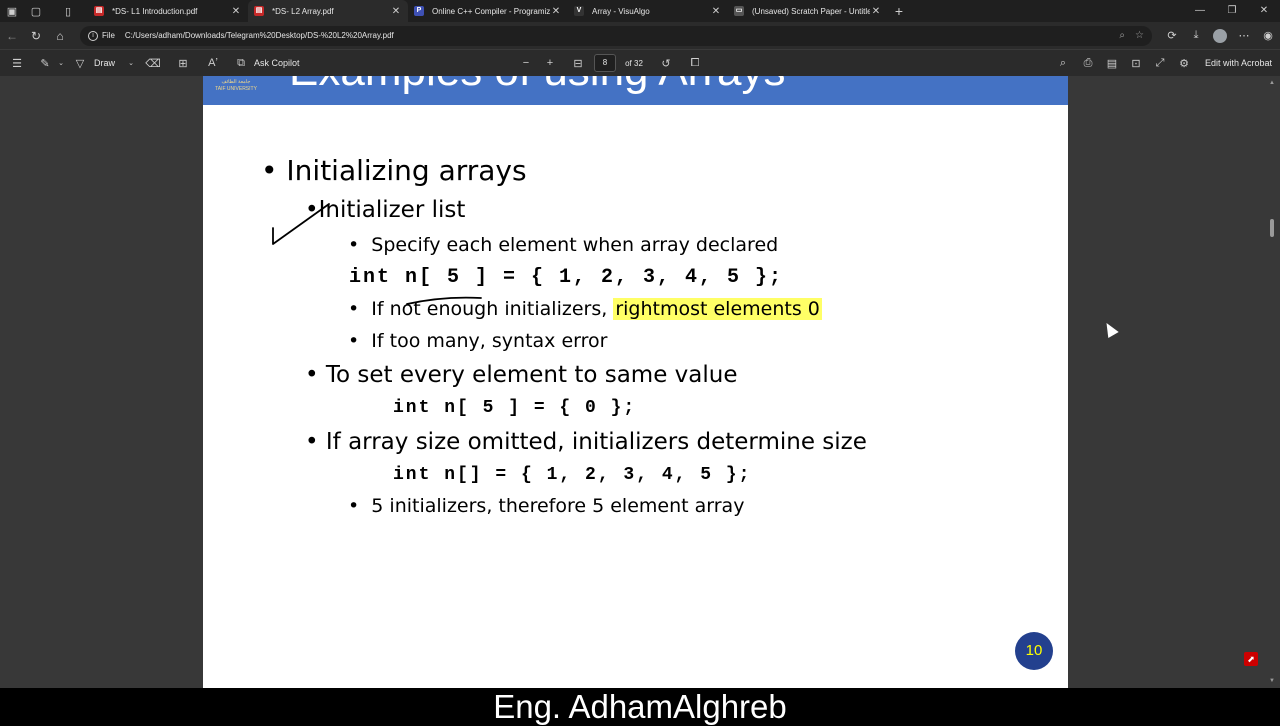 This screenshot has width=1280, height=726. What do you see at coordinates (394, 170) in the screenshot?
I see `bullet-l1: • Initializing arrays` at bounding box center [394, 170].